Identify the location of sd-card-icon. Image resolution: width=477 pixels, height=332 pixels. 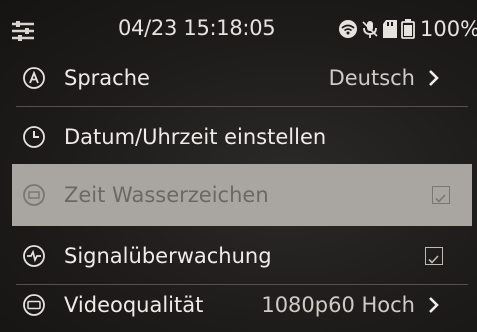
(390, 29).